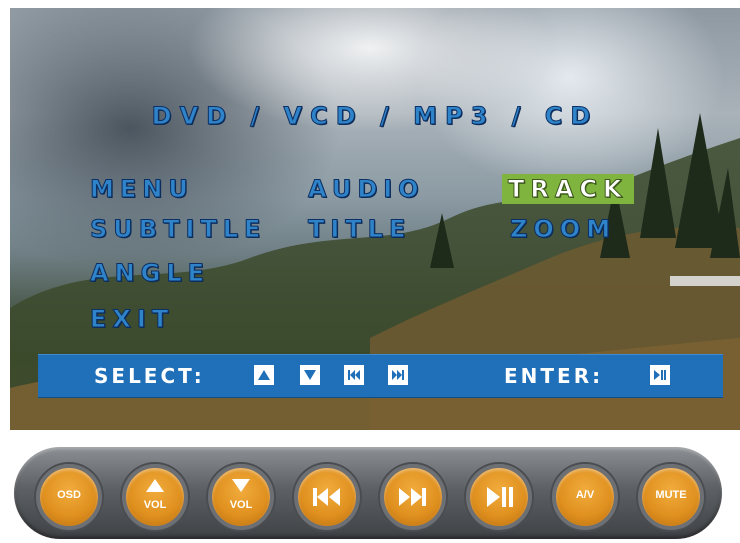  I want to click on menu-item-title: TITLE, so click(359, 229).